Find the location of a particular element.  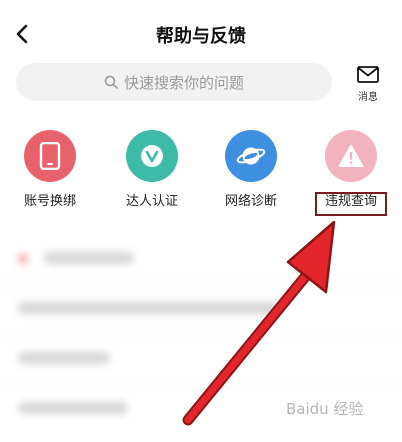

search-placeholder: 快速搜索你的问题 is located at coordinates (183, 82).